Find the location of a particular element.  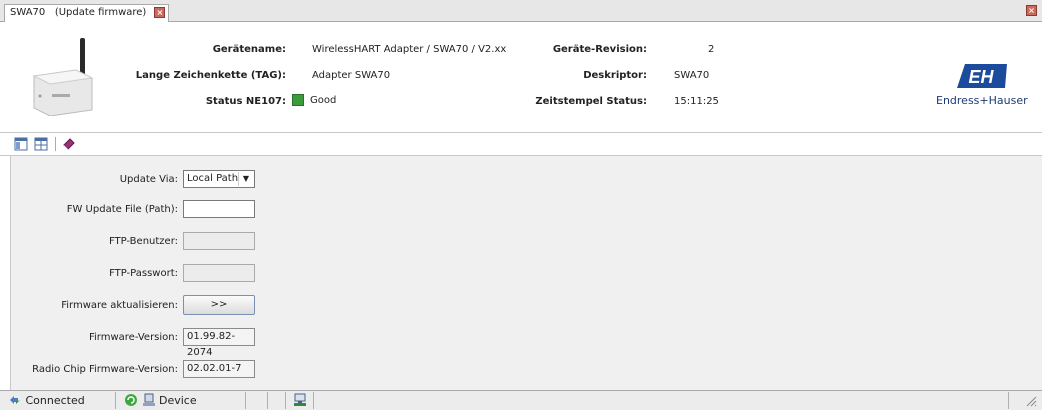

status-text: Good is located at coordinates (323, 100).